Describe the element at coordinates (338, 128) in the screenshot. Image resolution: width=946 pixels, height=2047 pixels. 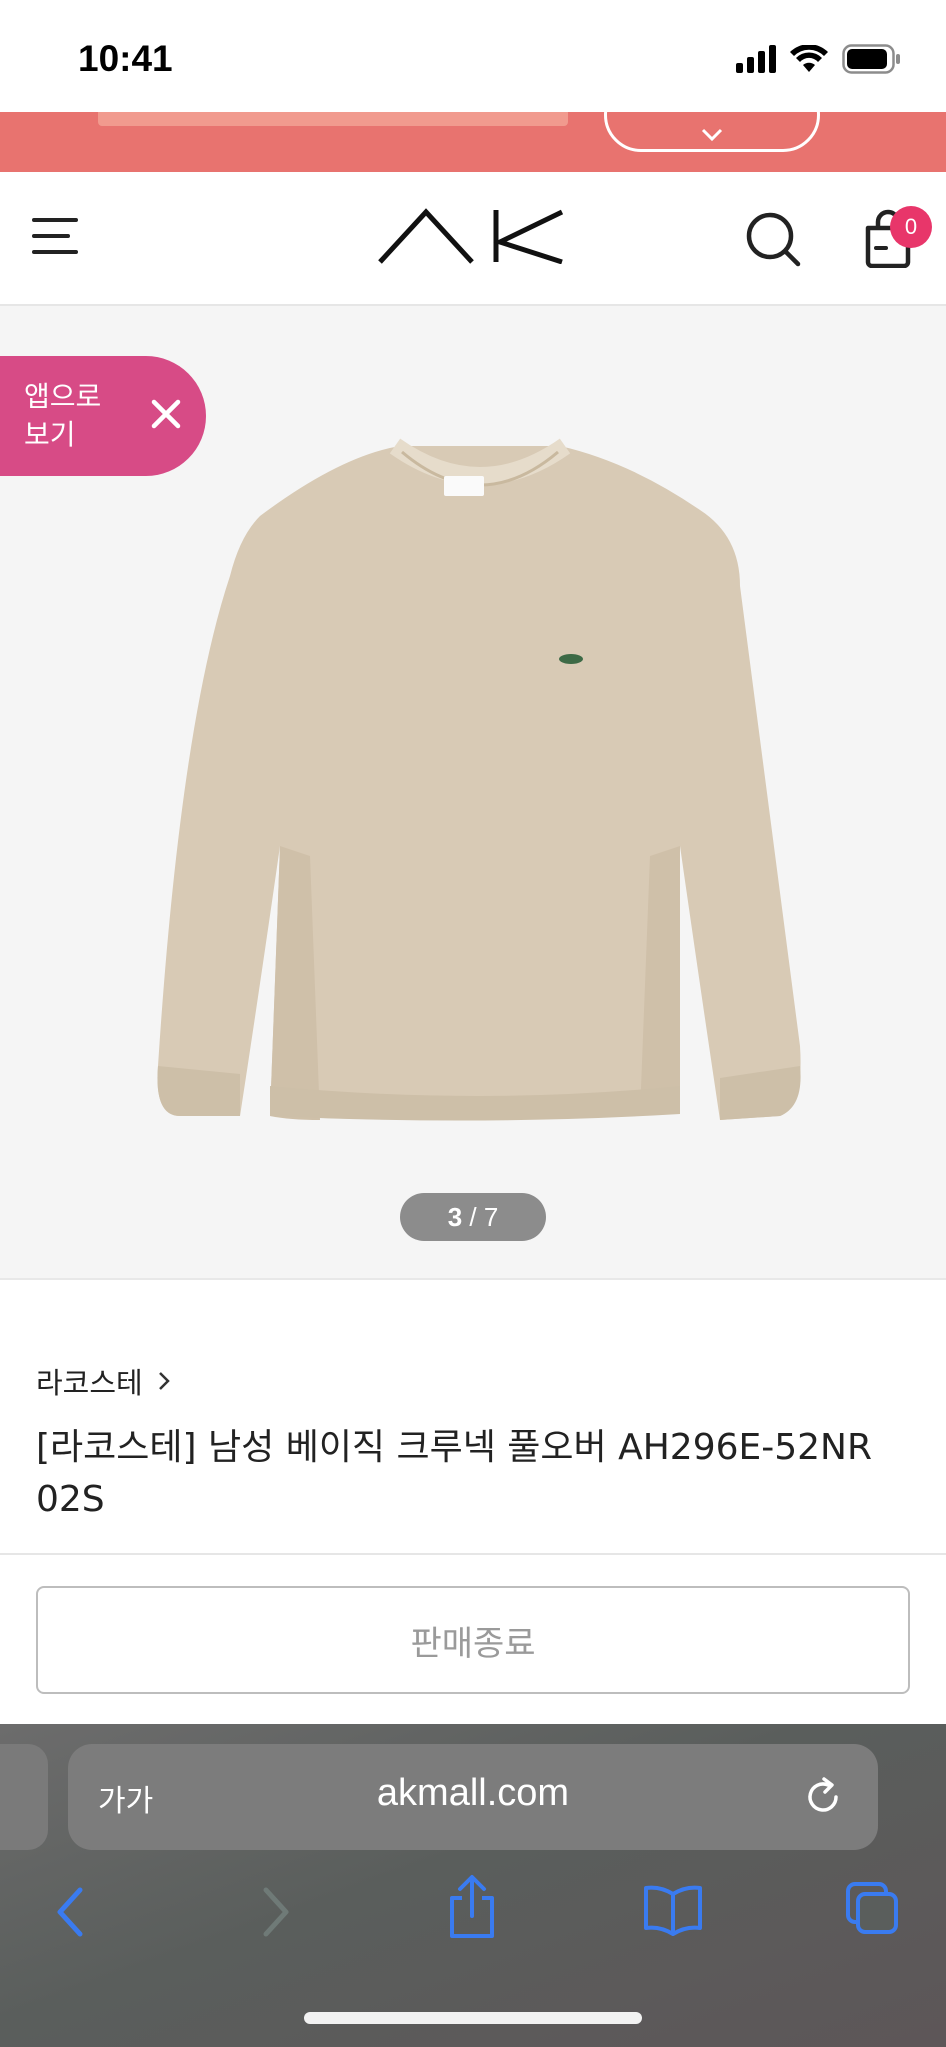
I see `promo-text` at that location.